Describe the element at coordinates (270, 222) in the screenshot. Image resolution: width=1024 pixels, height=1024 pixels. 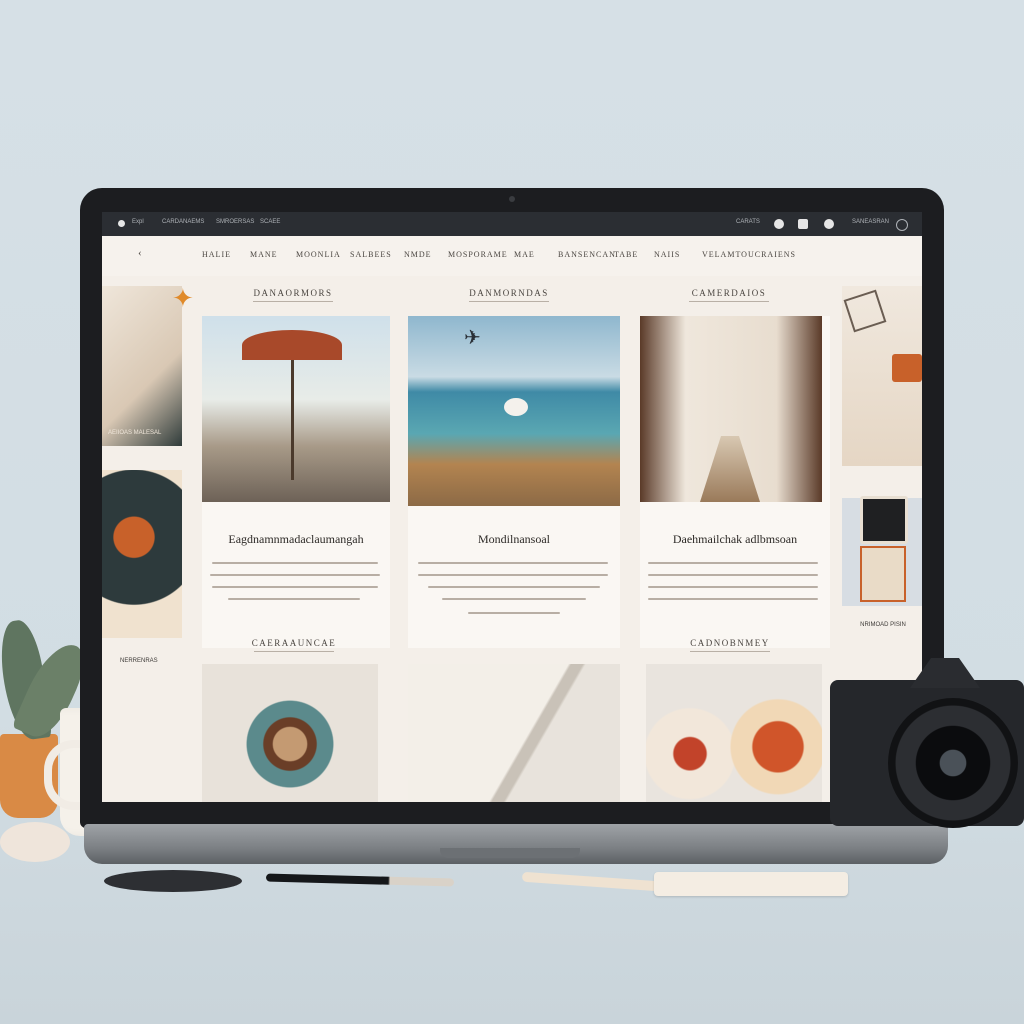
I see `tab-label: SCAEE` at that location.